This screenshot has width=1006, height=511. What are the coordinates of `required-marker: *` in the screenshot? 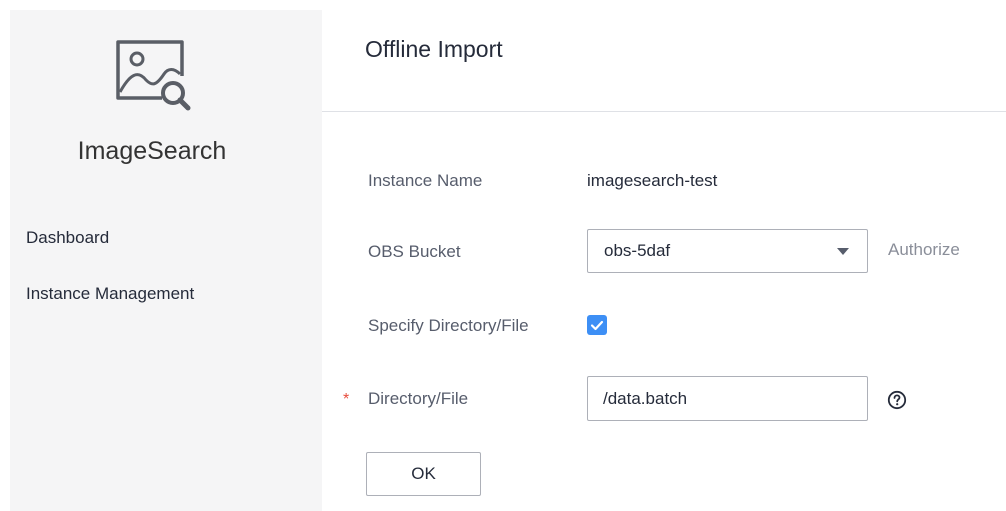 It's located at (346, 399).